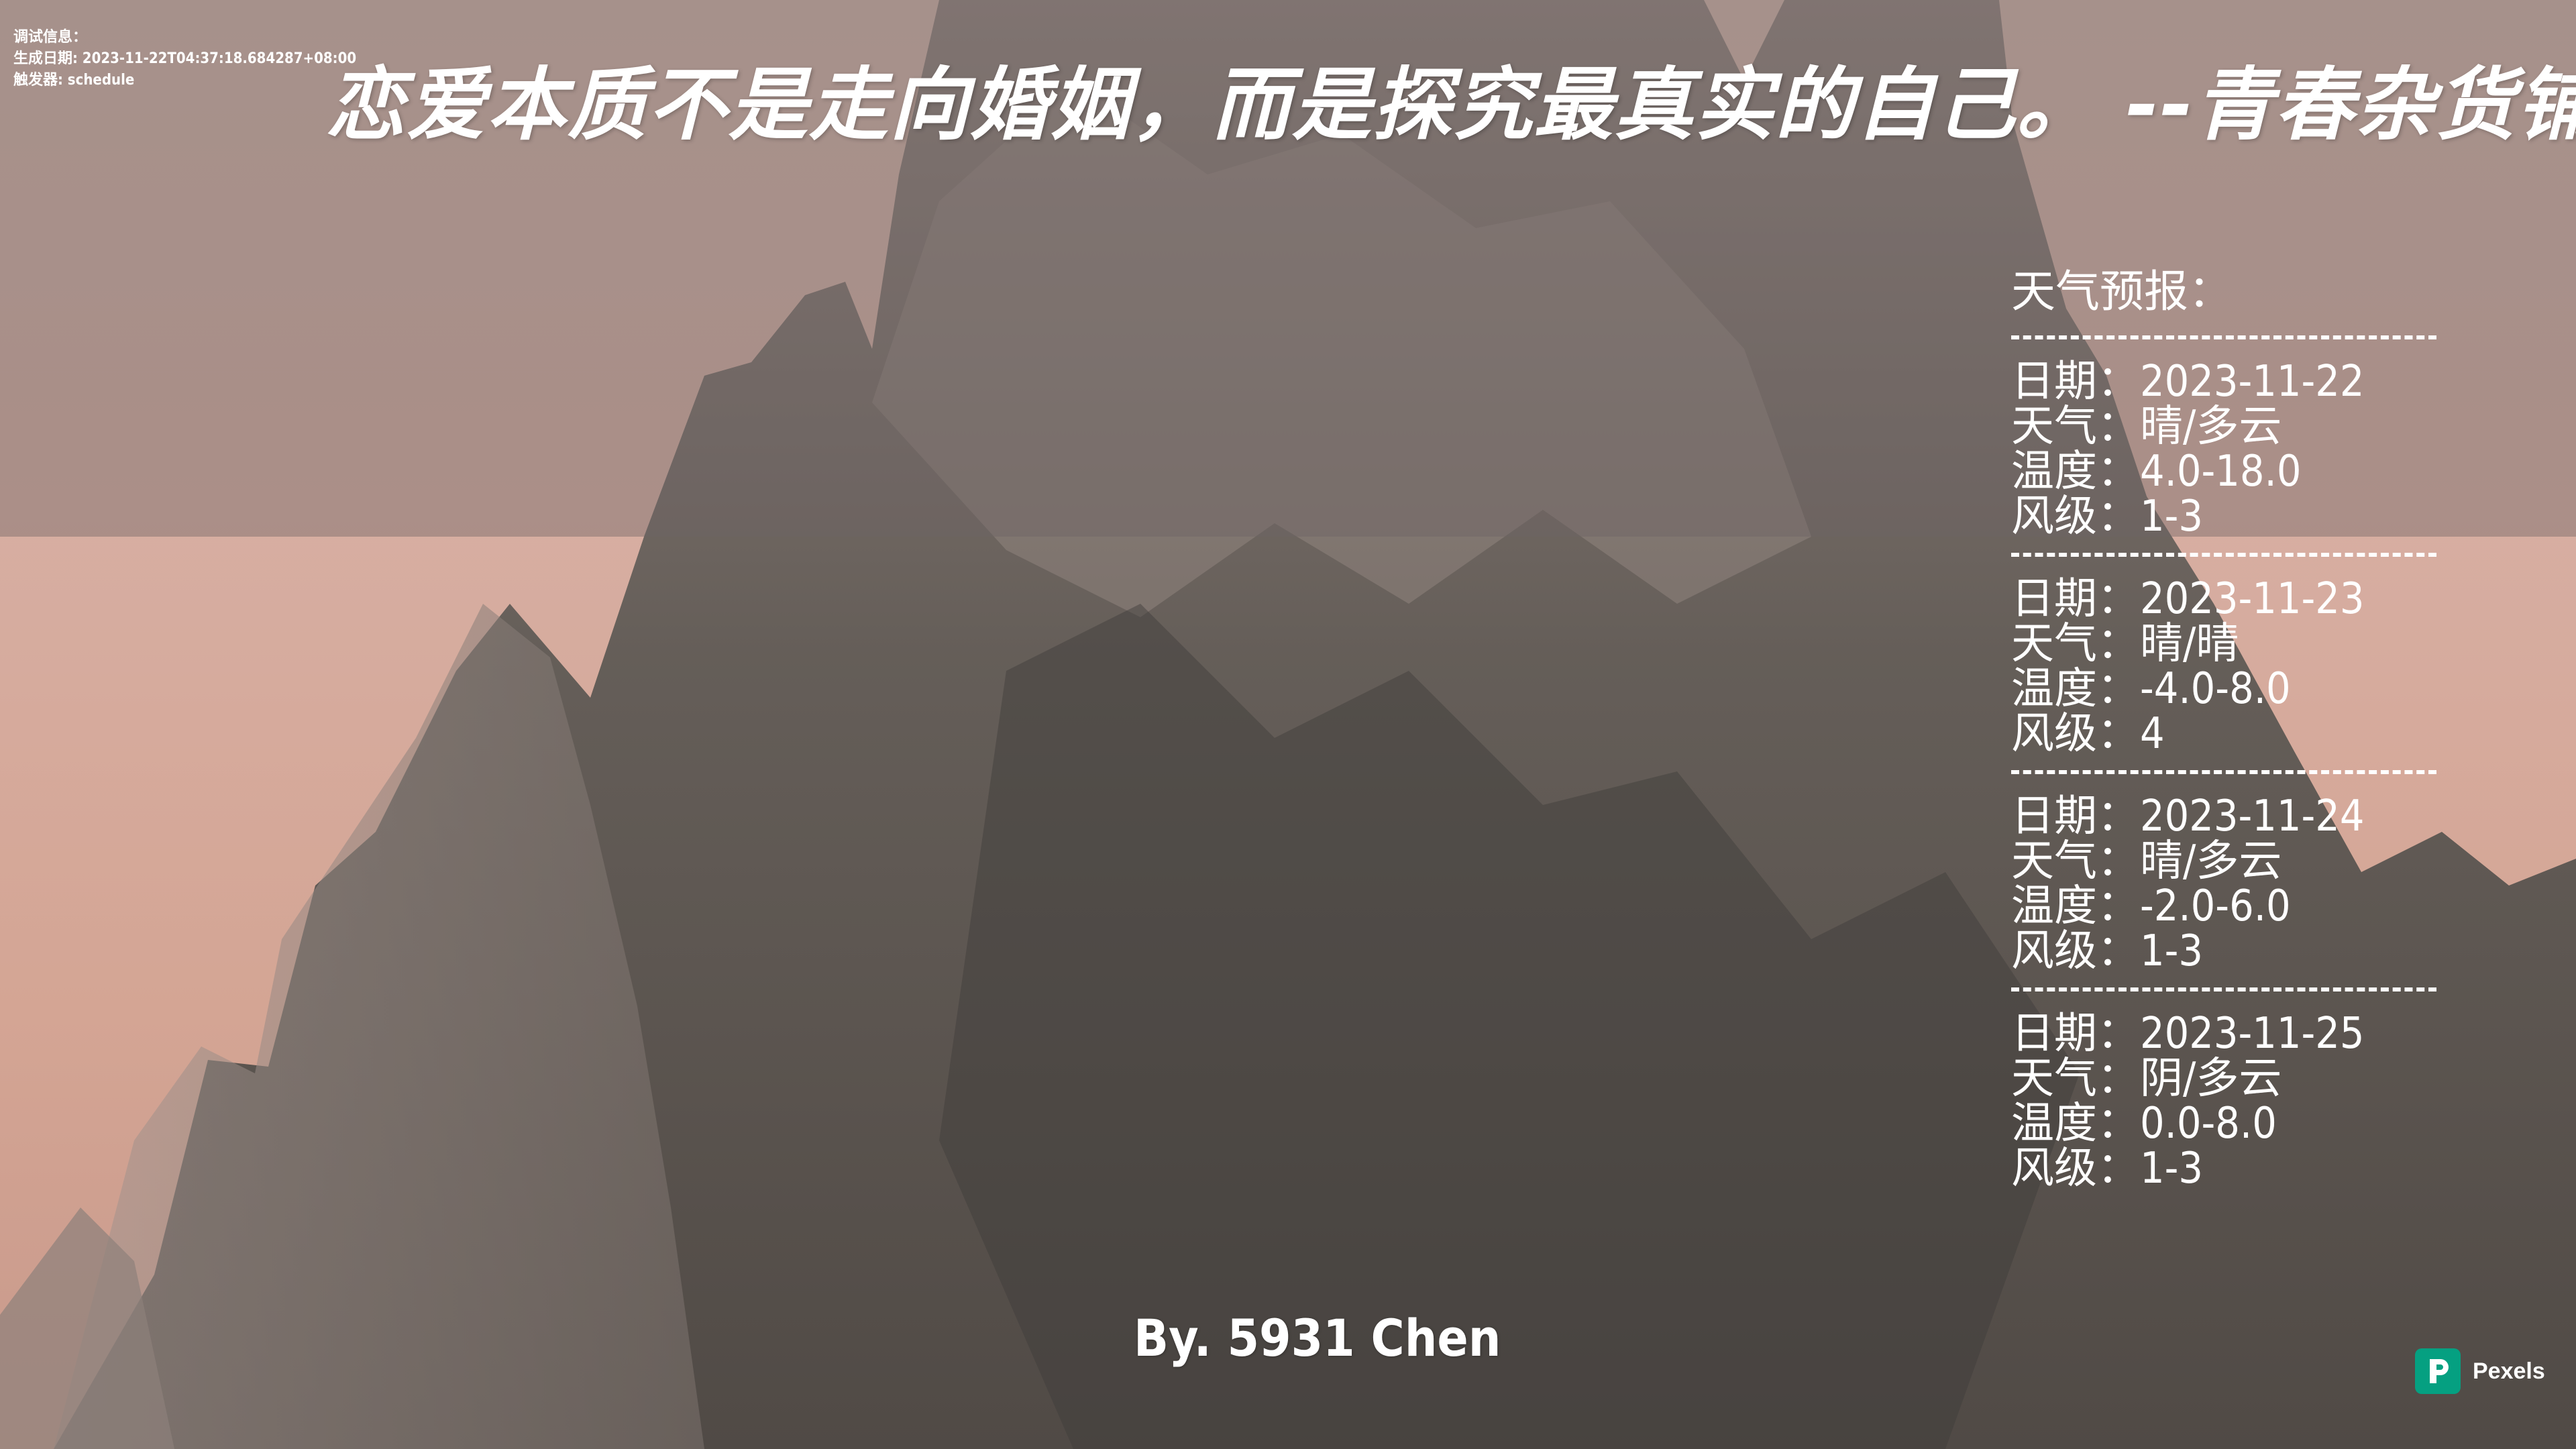  Describe the element at coordinates (2188, 382) in the screenshot. I see `forecast-date: 日期：2023-11-22` at that location.